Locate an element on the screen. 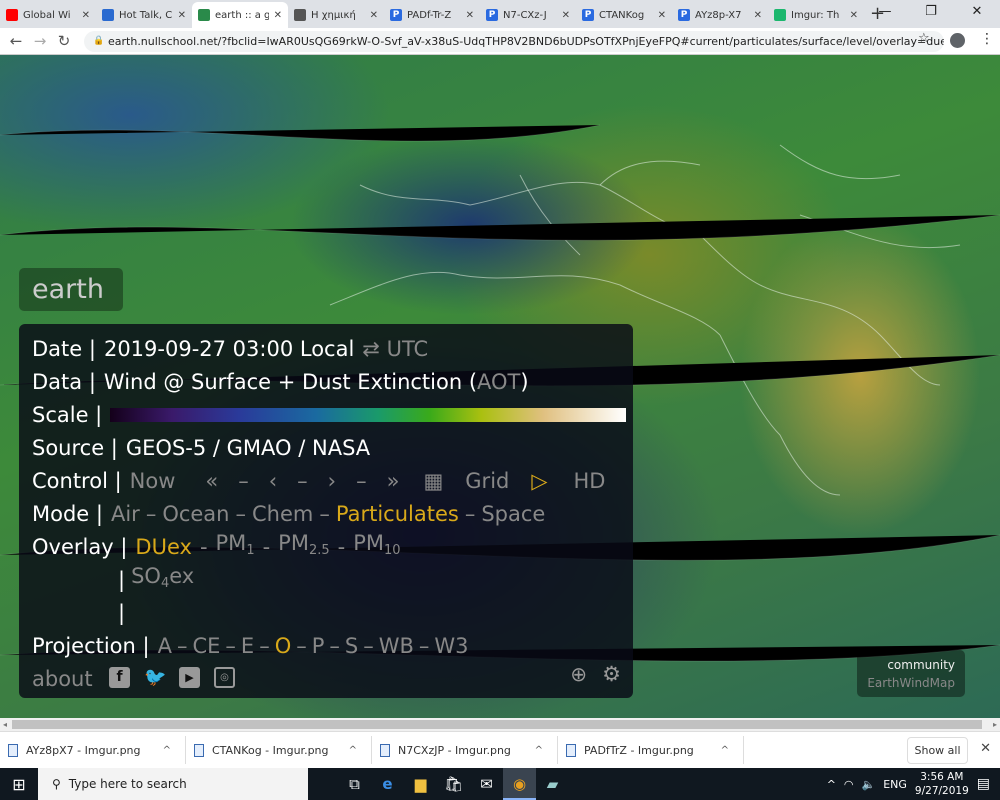 This screenshot has height=800, width=1000. task-view-icon: ⧉ is located at coordinates (354, 784).